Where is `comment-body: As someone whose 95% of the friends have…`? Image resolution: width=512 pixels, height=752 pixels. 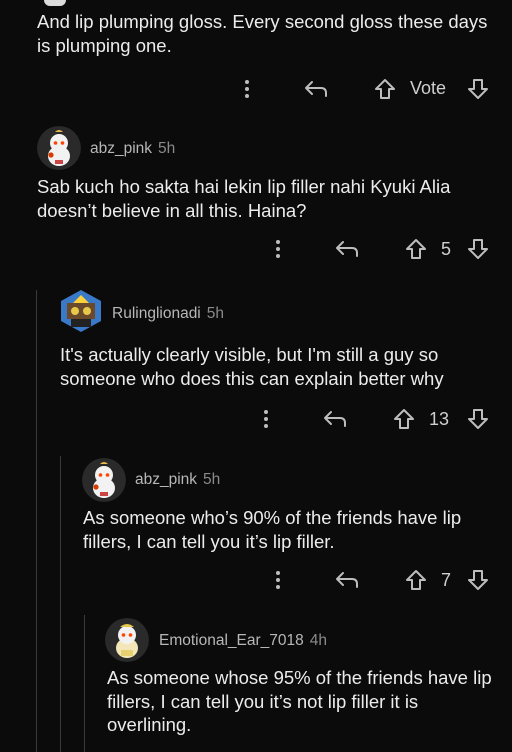 comment-body: As someone whose 95% of the friends have… is located at coordinates (299, 701).